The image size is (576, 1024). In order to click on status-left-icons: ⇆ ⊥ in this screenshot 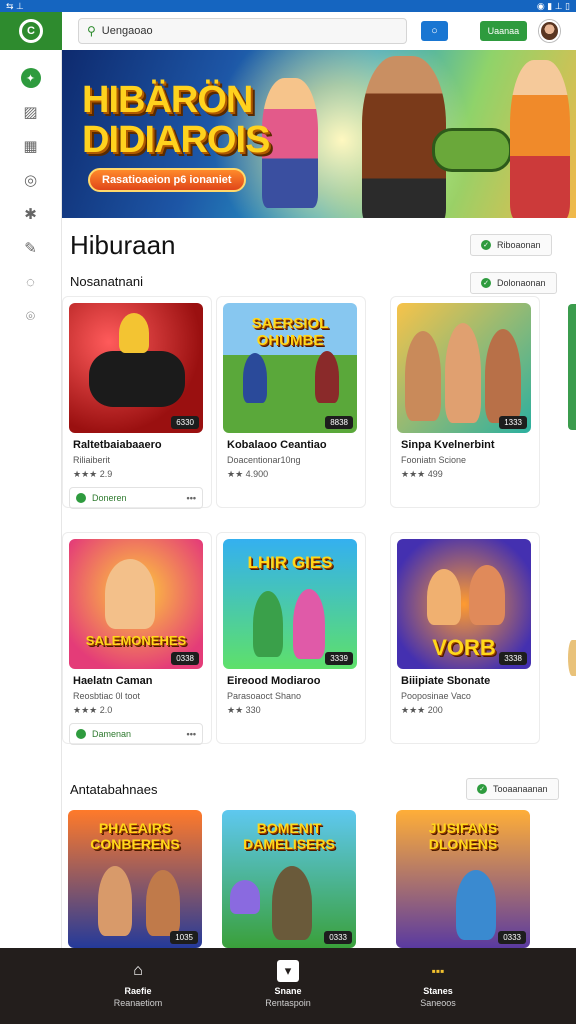, I will do `click(15, 5)`.